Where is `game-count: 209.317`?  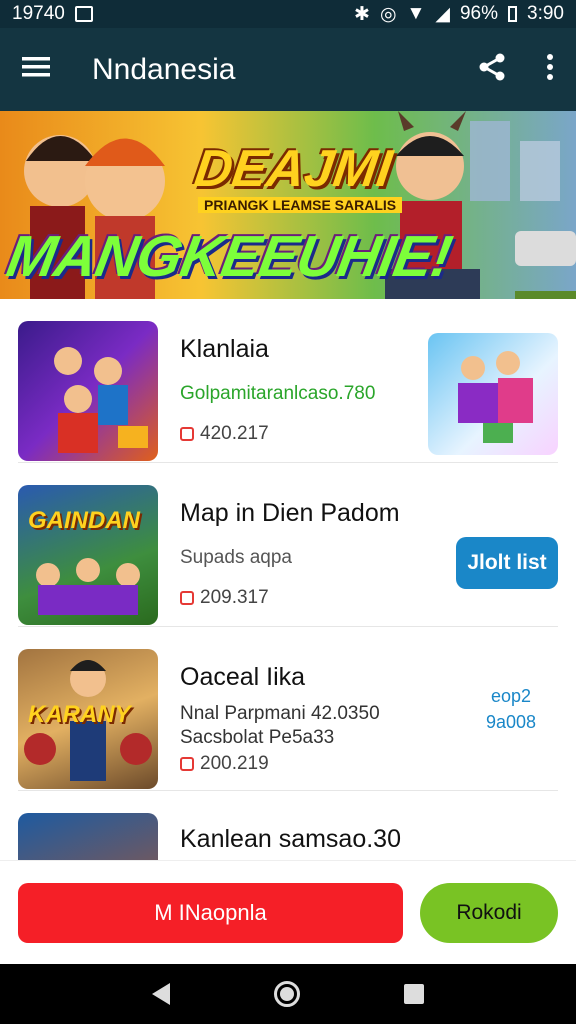
game-count: 209.317 is located at coordinates (224, 598).